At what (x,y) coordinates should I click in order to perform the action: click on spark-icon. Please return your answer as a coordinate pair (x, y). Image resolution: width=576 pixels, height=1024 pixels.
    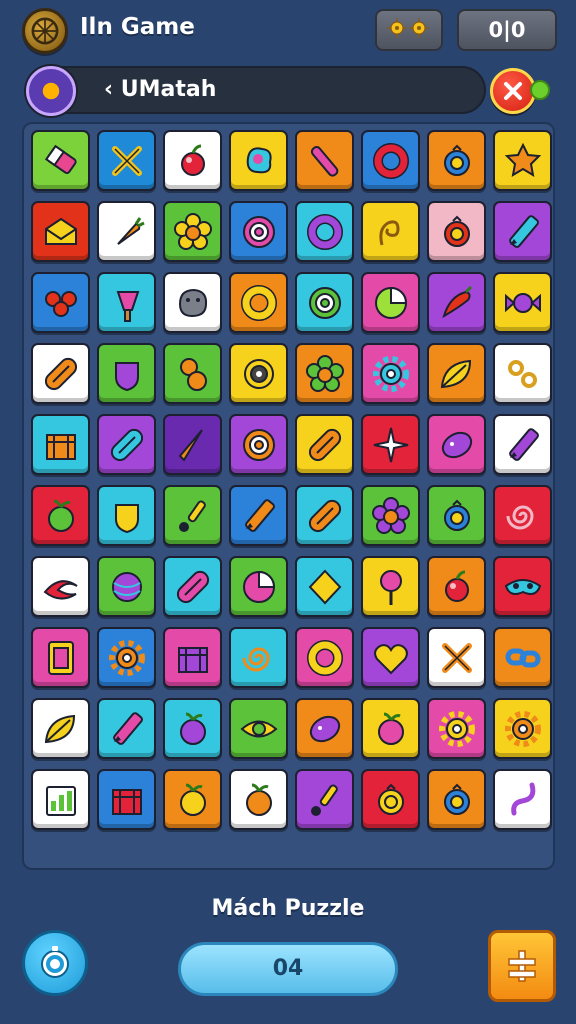
    Looking at the image, I should click on (390, 444).